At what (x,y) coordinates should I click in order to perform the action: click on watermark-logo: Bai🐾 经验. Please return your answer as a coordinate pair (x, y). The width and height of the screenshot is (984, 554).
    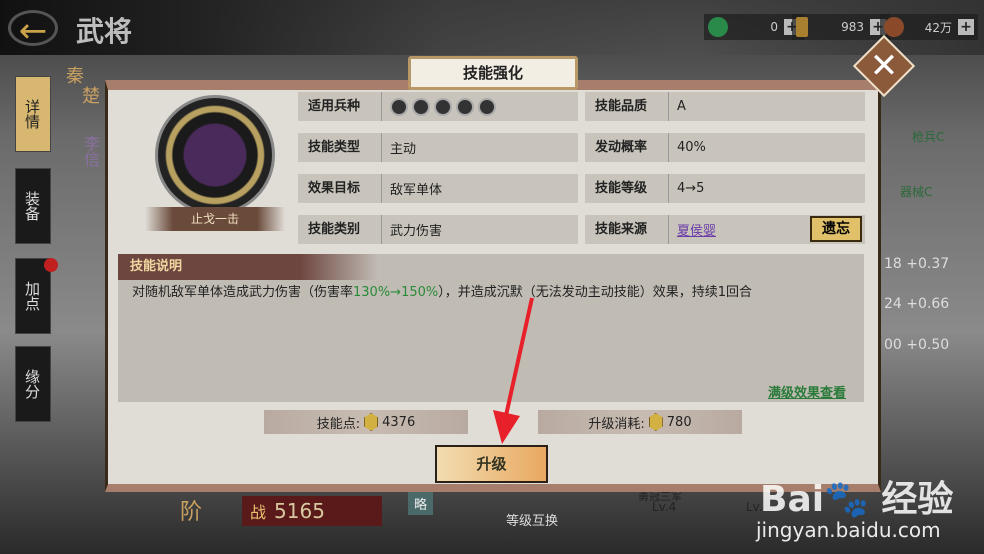
    Looking at the image, I should click on (857, 499).